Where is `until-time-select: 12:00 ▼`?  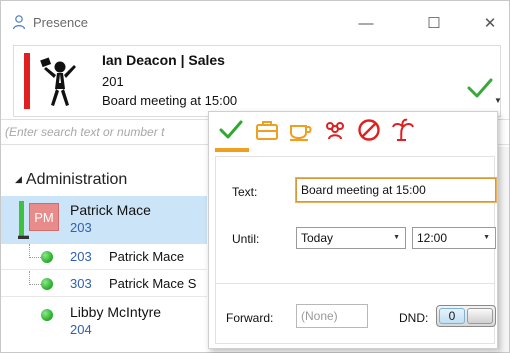 until-time-select: 12:00 ▼ is located at coordinates (454, 238).